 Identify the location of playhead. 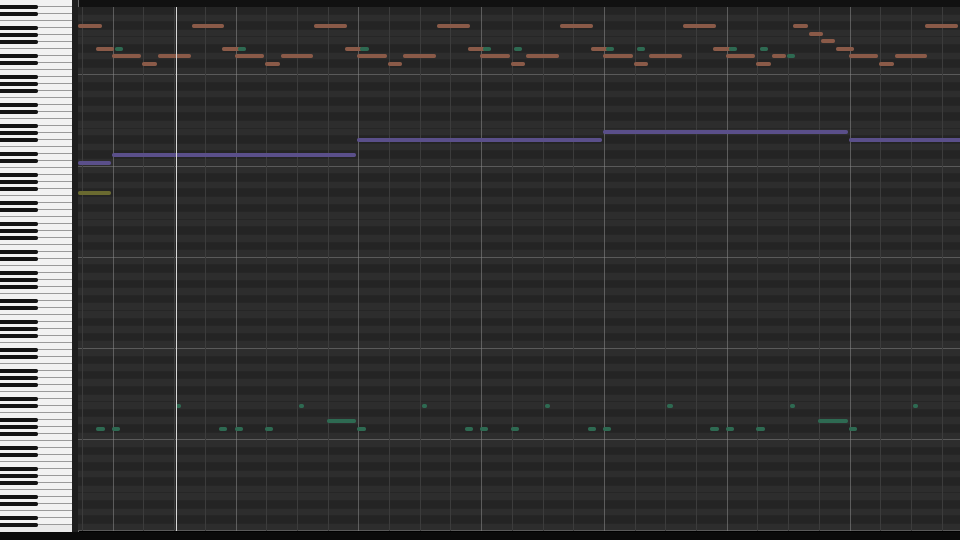
(177, 269).